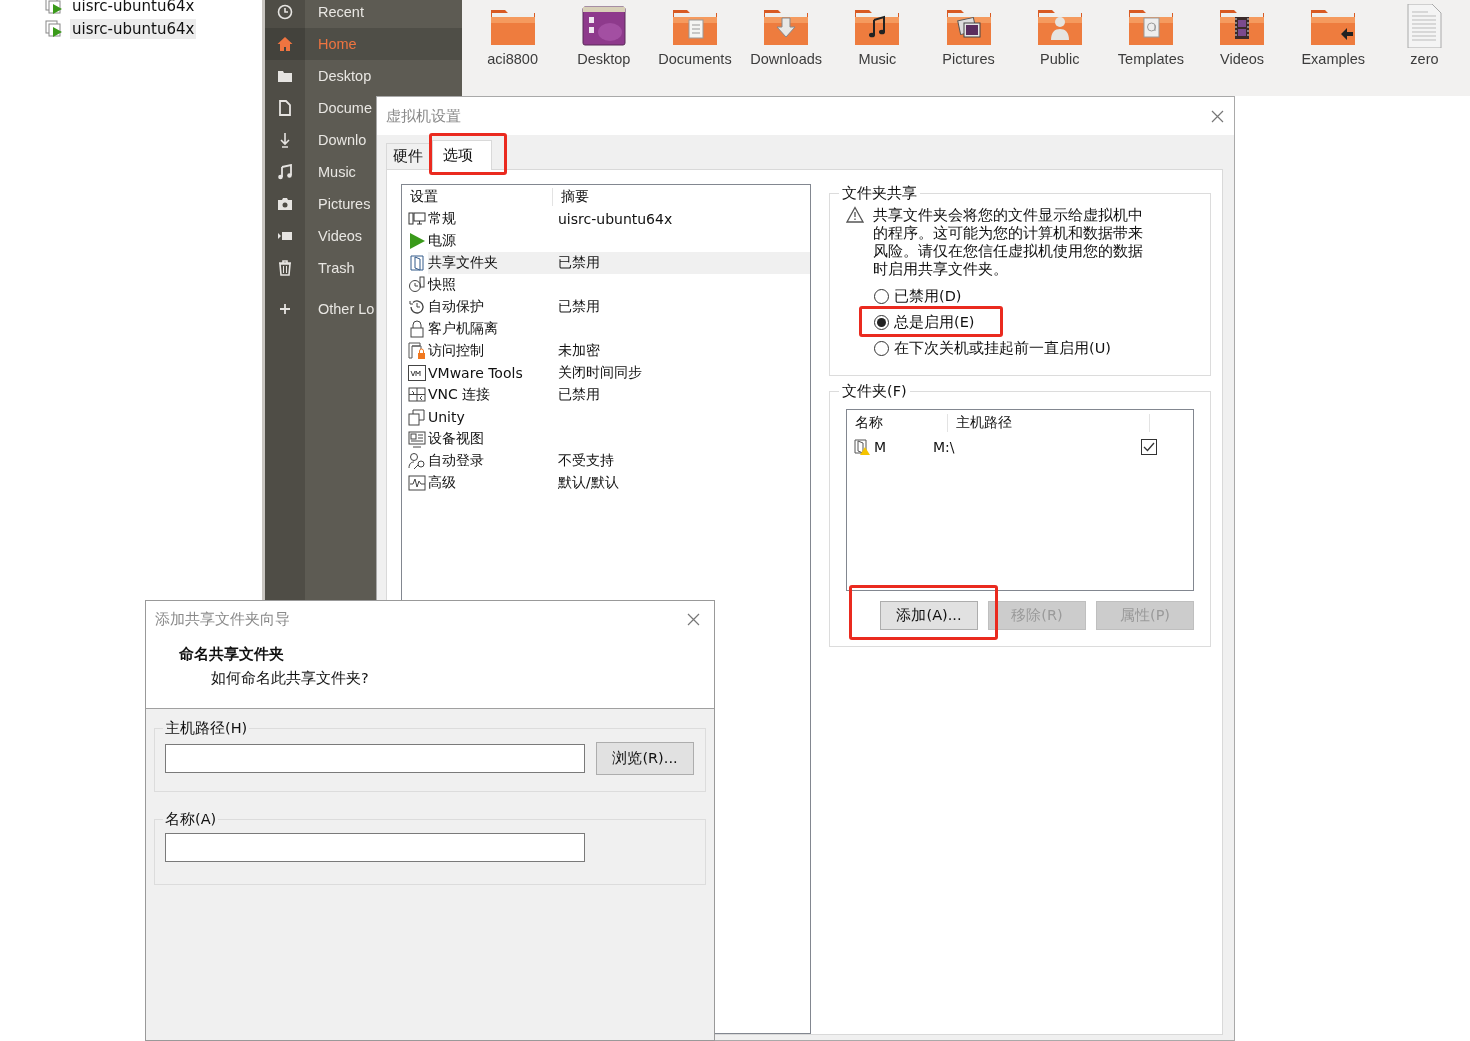  Describe the element at coordinates (290, 678) in the screenshot. I see `wizard-subheading: 如何命名此共享文件夹?` at that location.